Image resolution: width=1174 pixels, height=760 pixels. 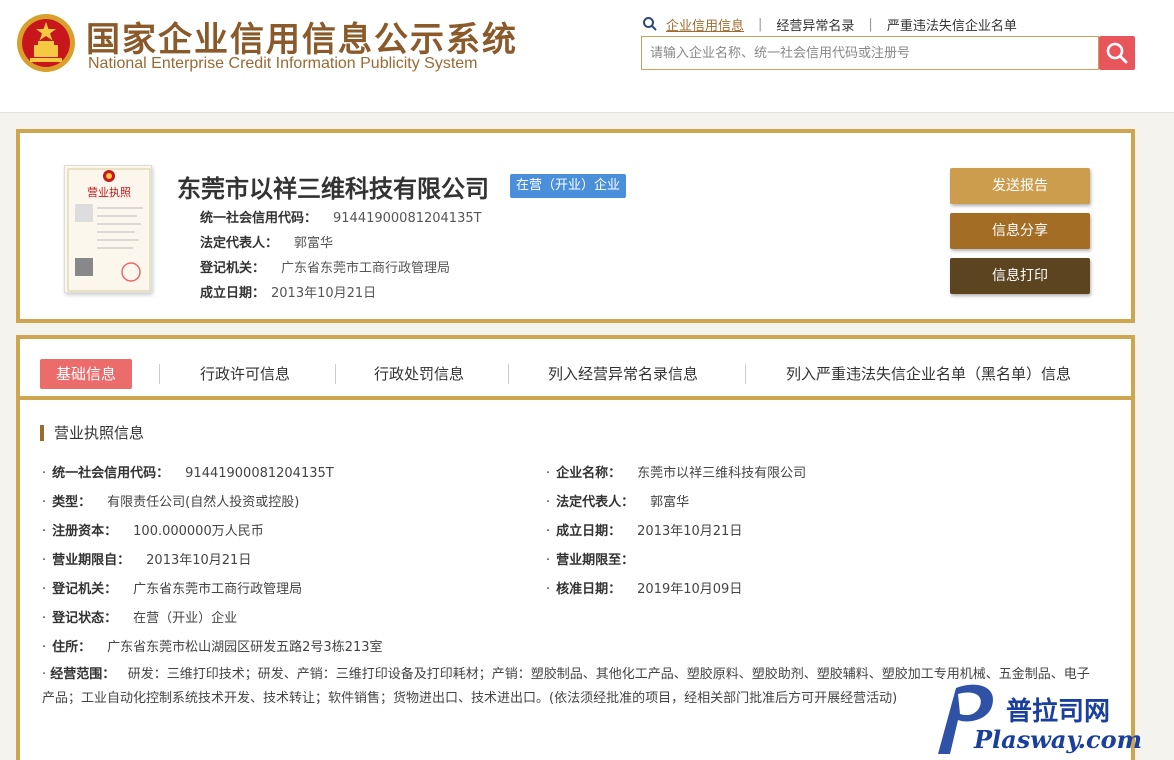 I want to click on tab-admin-license: 行政许可信息, so click(x=245, y=374).